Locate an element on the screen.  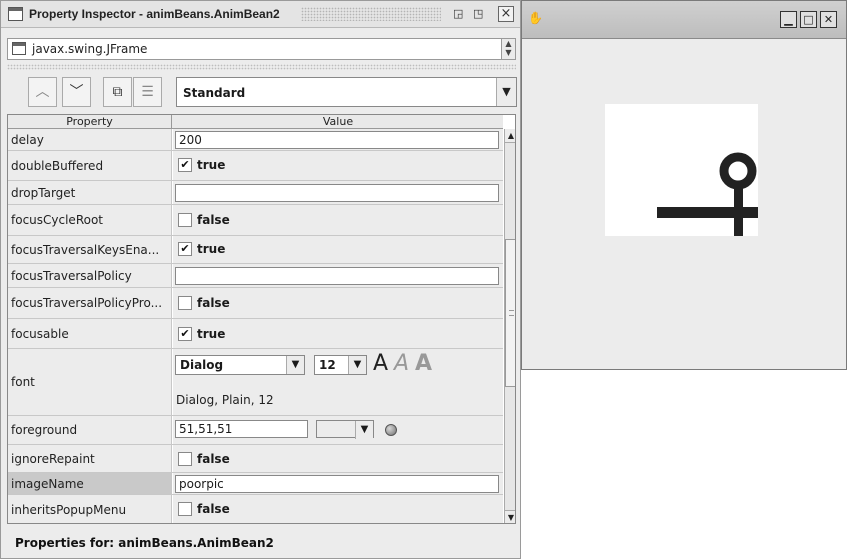
close-icon: ✕ is located at coordinates (828, 19).